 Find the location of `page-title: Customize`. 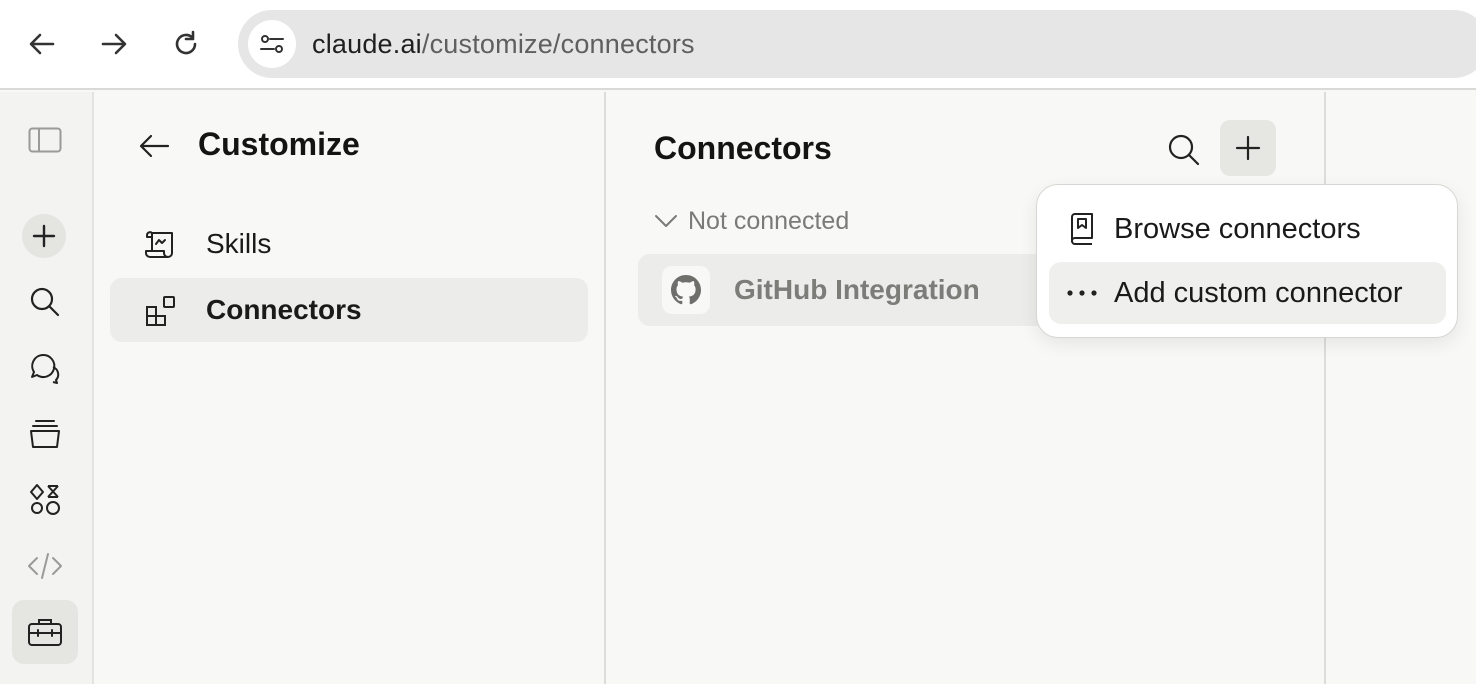

page-title: Customize is located at coordinates (279, 144).